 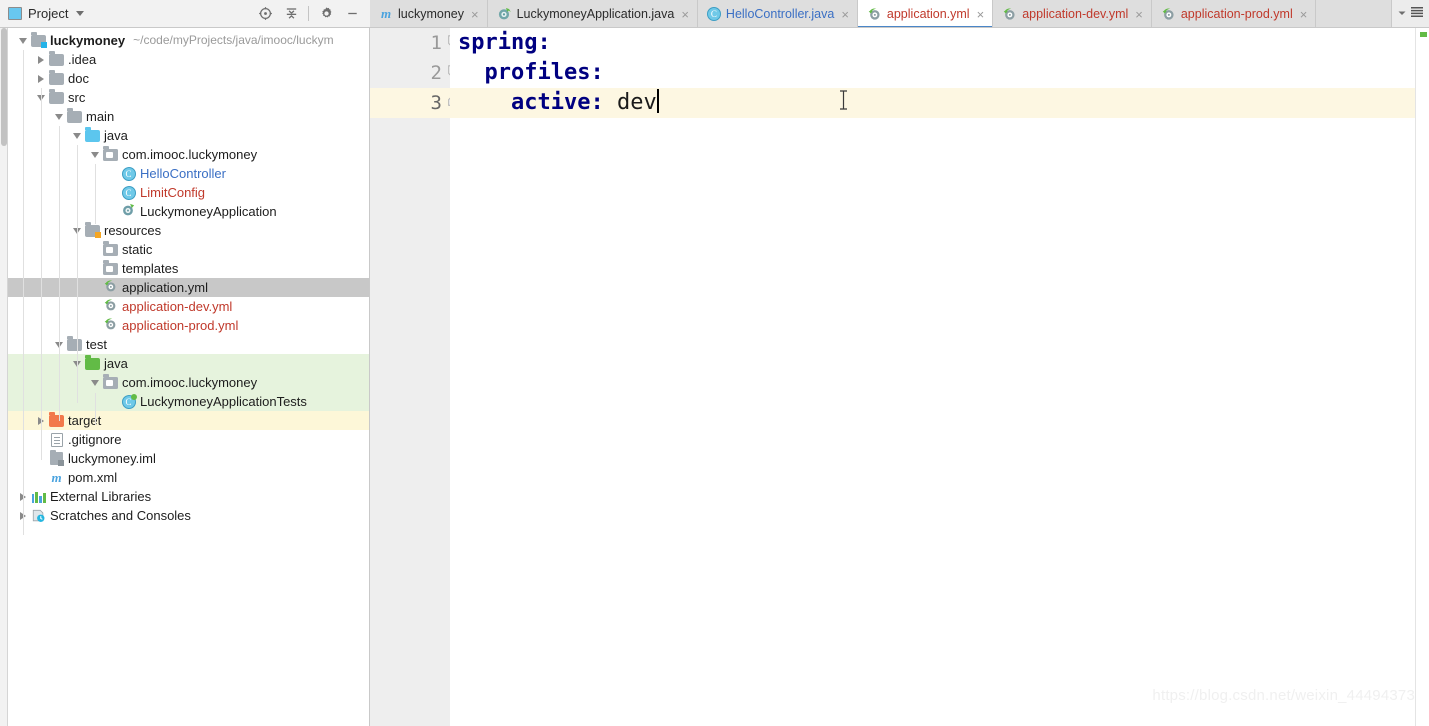 What do you see at coordinates (366, 377) in the screenshot?
I see `project-tree-scroll-track` at bounding box center [366, 377].